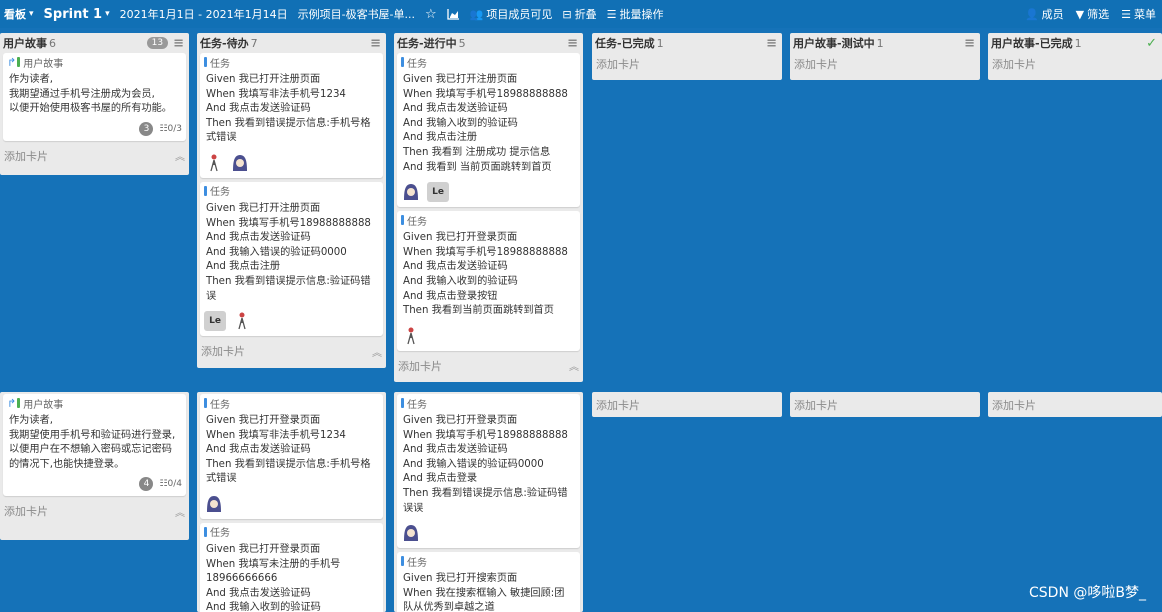 The height and width of the screenshot is (612, 1162). I want to click on column-count: 5, so click(462, 43).